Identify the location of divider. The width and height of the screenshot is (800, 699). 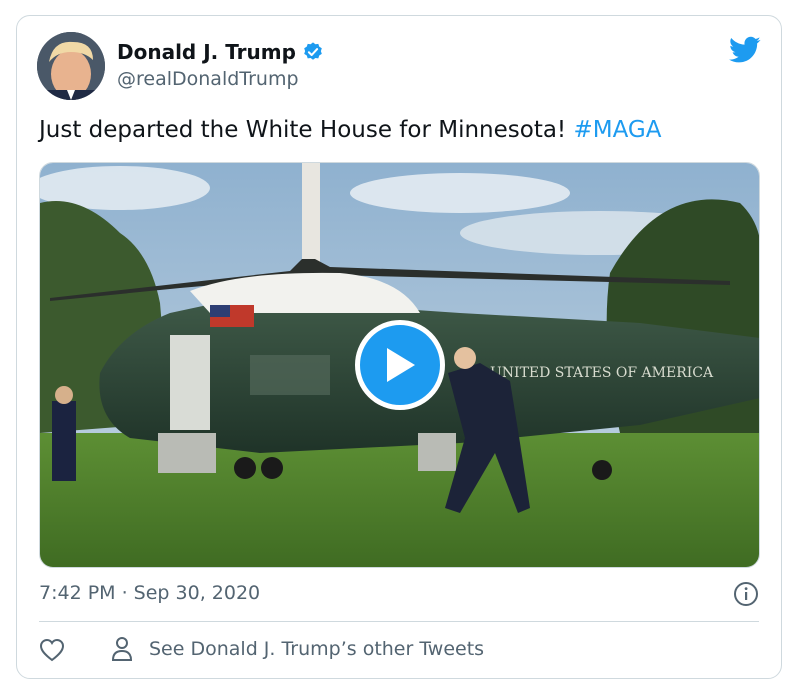
(399, 621).